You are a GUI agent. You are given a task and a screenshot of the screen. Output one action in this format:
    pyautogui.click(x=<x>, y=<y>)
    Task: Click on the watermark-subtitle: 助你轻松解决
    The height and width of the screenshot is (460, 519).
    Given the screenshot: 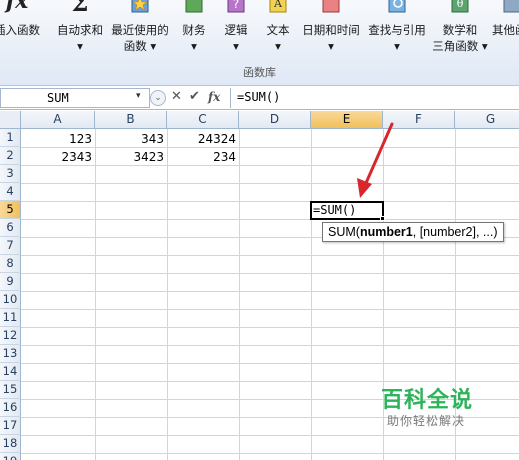 What is the action you would take?
    pyautogui.click(x=426, y=421)
    